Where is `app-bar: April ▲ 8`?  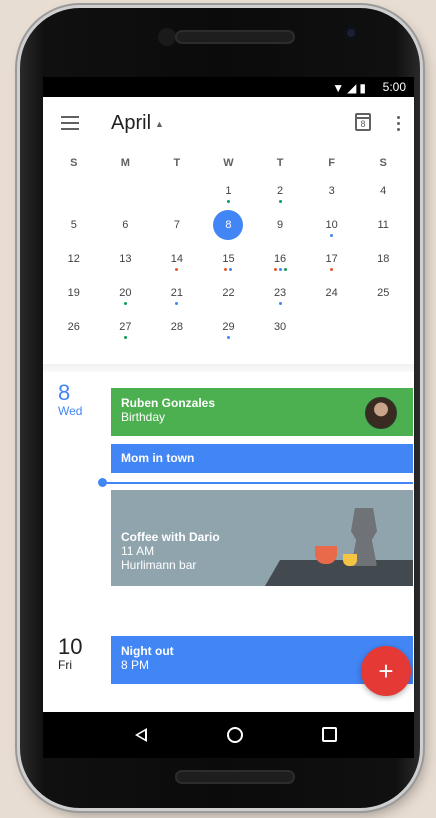
app-bar: April ▲ 8 is located at coordinates (228, 124).